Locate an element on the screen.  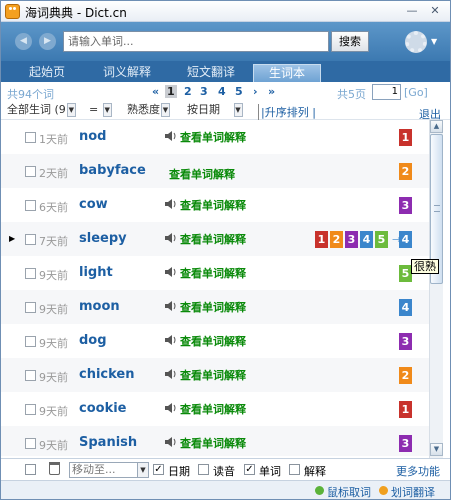
select-all-checkbox is located at coordinates (30, 469).